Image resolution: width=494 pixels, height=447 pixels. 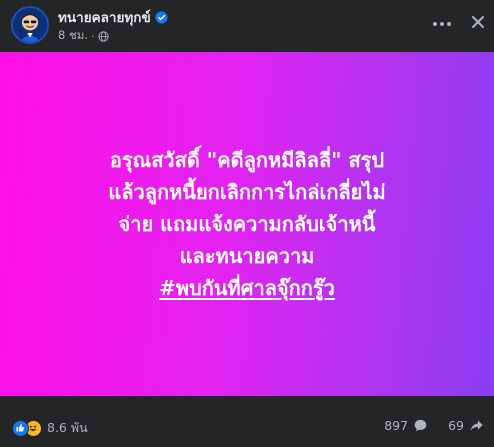 What do you see at coordinates (113, 17) in the screenshot?
I see `author-row: ทนายคลายทุกข์` at bounding box center [113, 17].